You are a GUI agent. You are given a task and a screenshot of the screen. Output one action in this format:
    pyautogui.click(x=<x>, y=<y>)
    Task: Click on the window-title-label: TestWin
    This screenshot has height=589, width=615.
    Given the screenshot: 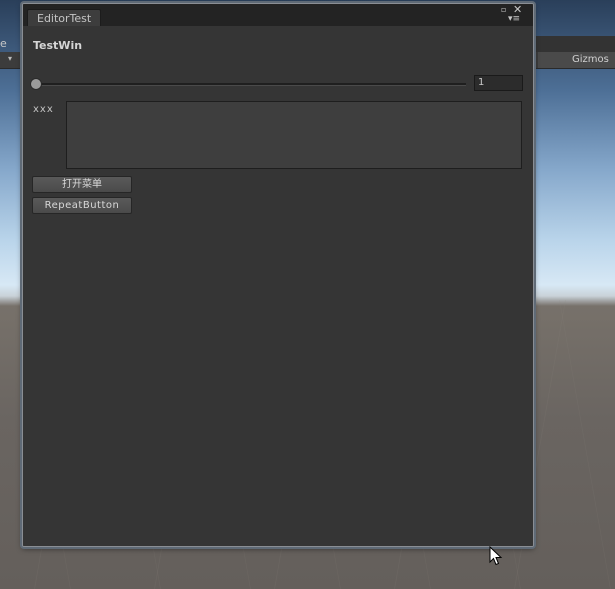 What is the action you would take?
    pyautogui.click(x=58, y=45)
    